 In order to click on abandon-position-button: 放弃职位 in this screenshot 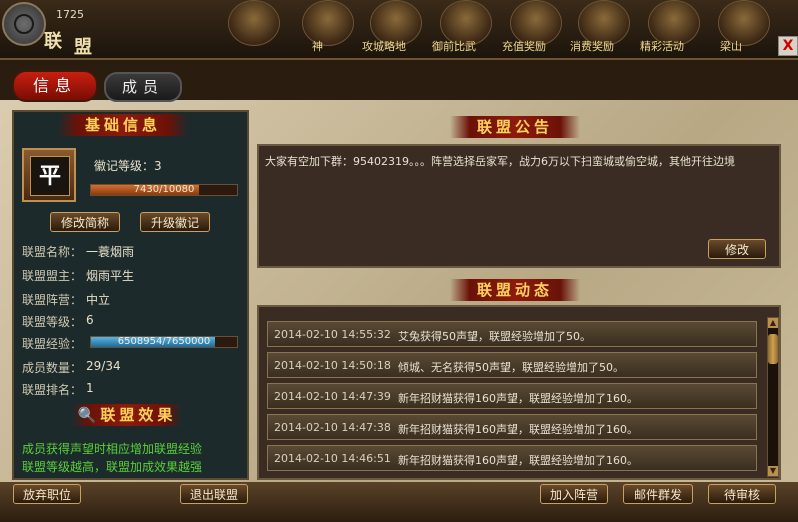, I will do `click(47, 494)`.